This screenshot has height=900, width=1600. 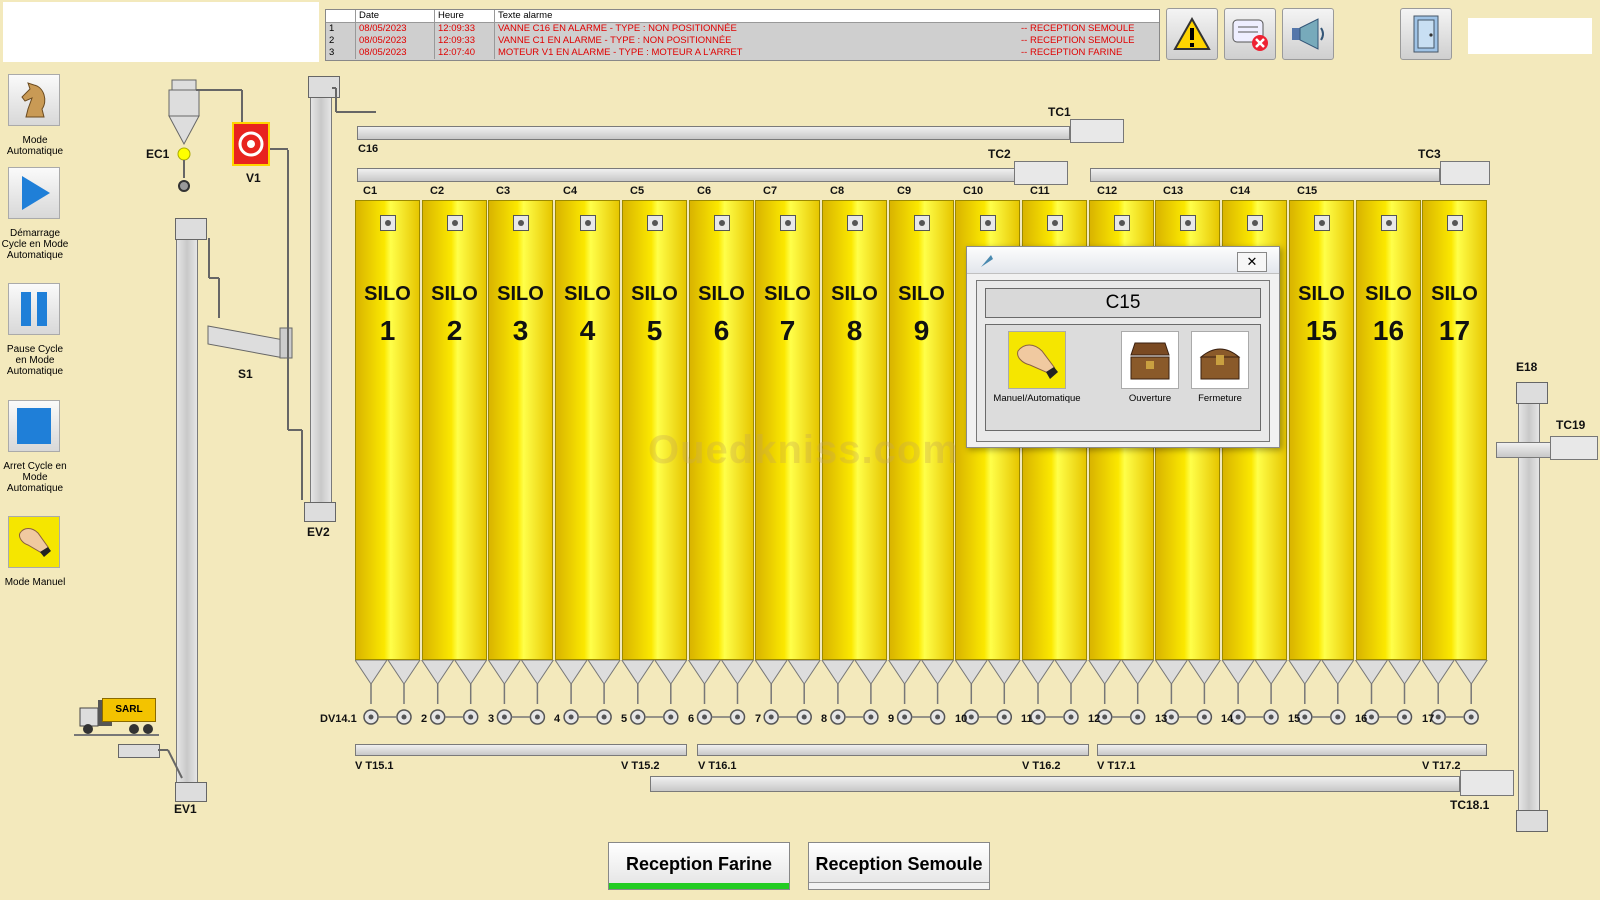 I want to click on e18-boot, so click(x=1532, y=821).